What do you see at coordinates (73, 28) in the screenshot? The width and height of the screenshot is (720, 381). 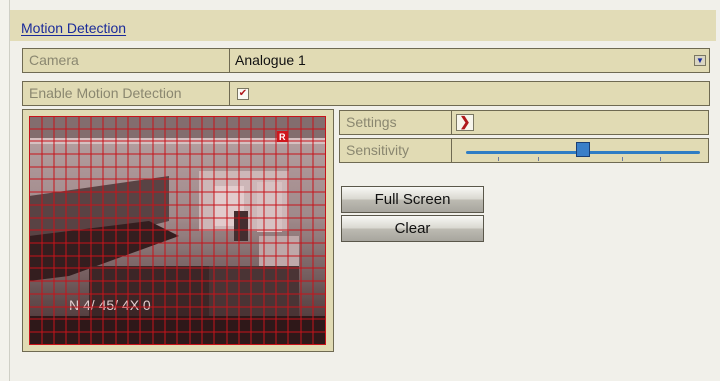 I see `page-title: Motion Detection` at bounding box center [73, 28].